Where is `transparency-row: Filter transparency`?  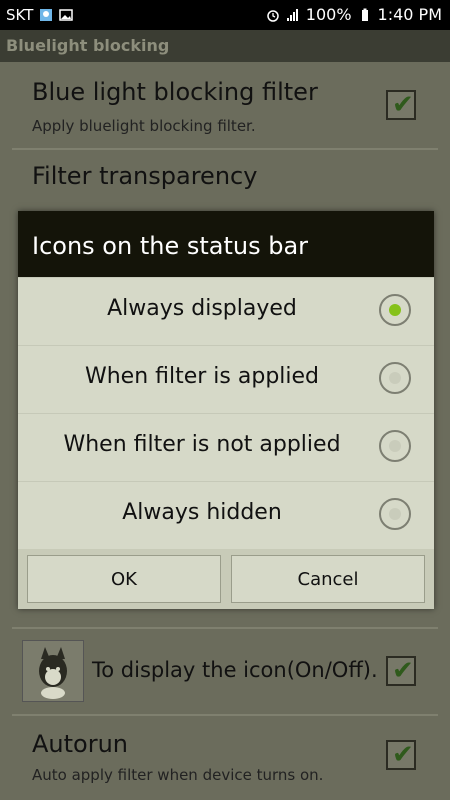 transparency-row: Filter transparency is located at coordinates (225, 180).